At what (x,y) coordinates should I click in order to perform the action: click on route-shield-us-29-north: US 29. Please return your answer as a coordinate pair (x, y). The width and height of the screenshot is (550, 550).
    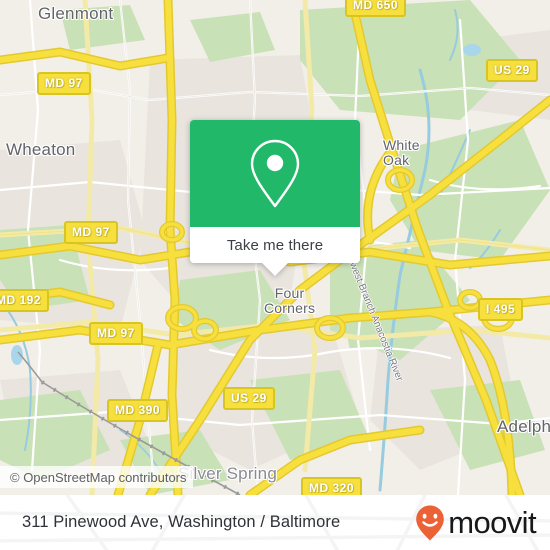
    Looking at the image, I should click on (512, 70).